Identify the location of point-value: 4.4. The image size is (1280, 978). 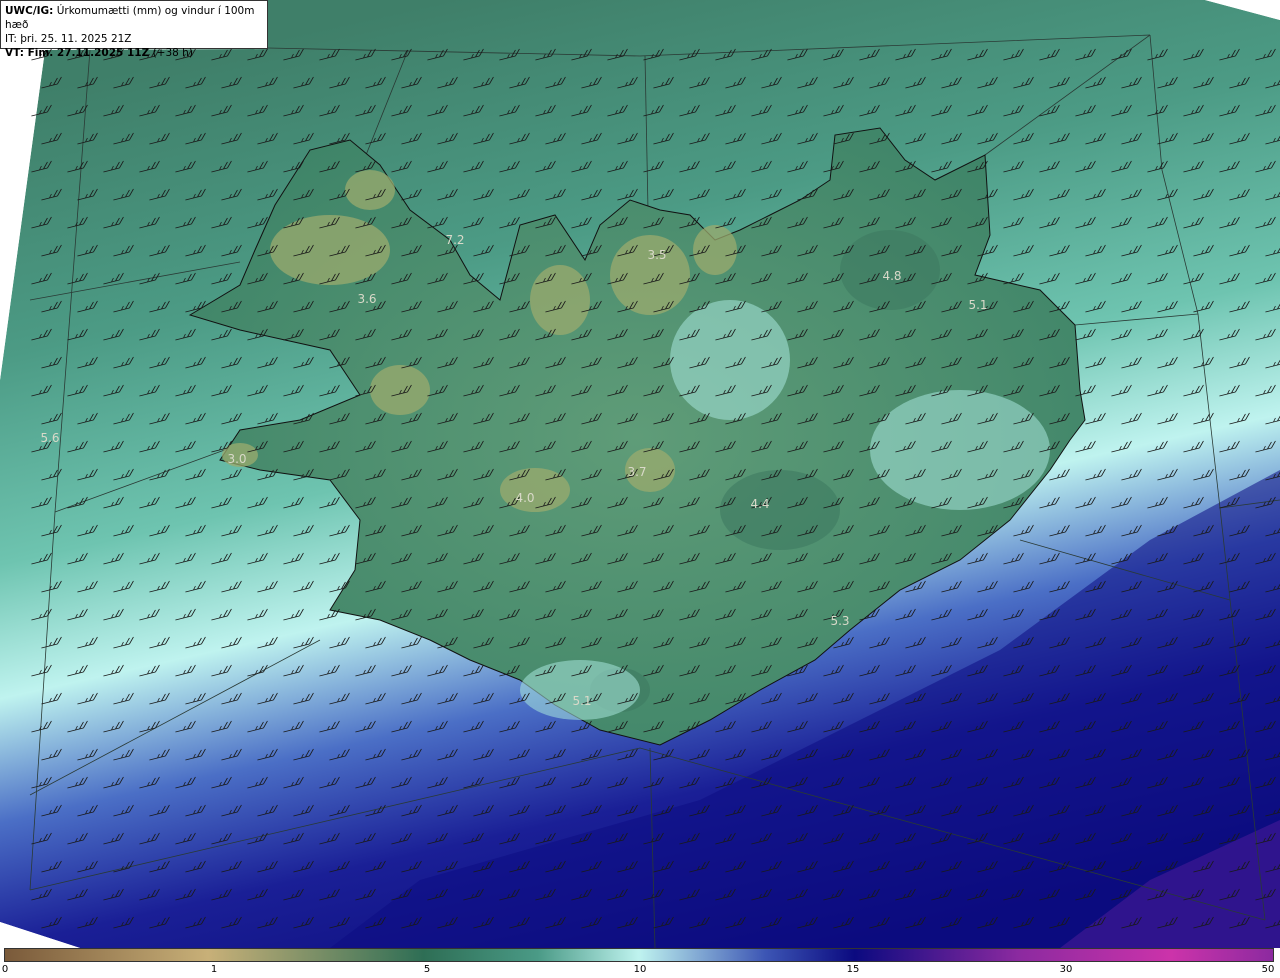
(759, 504).